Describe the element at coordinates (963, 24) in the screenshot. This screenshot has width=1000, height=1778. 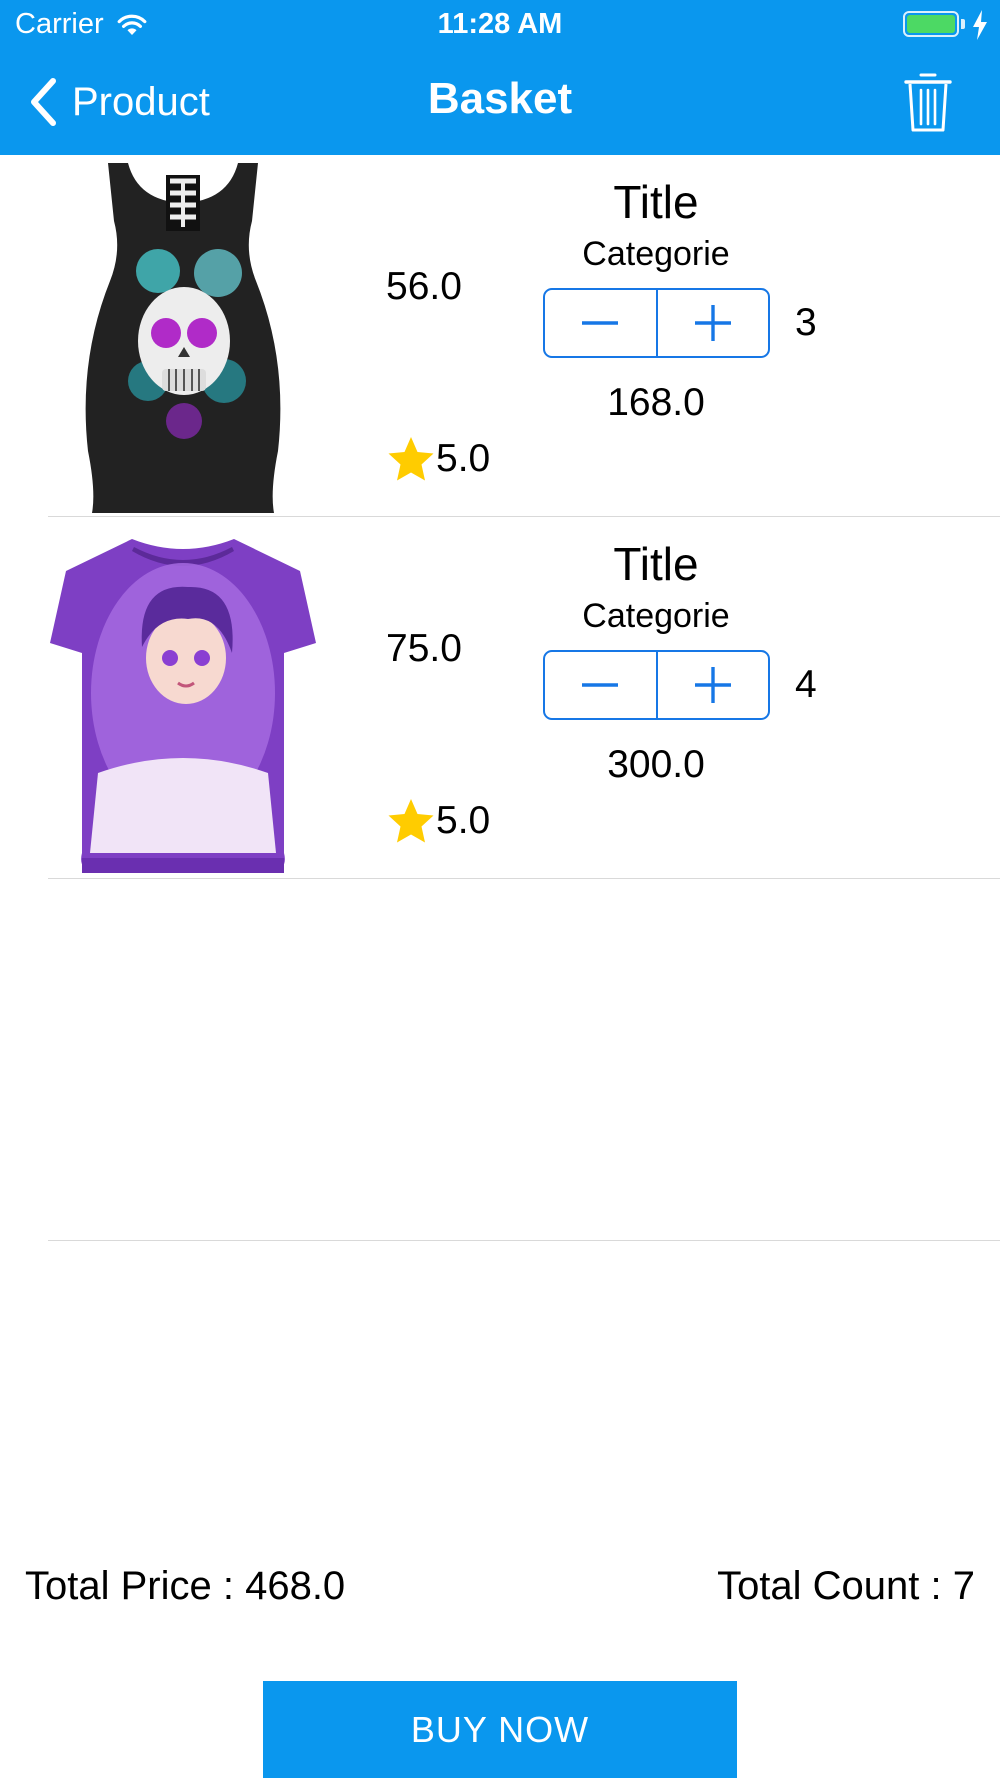
I see `battery-nub` at that location.